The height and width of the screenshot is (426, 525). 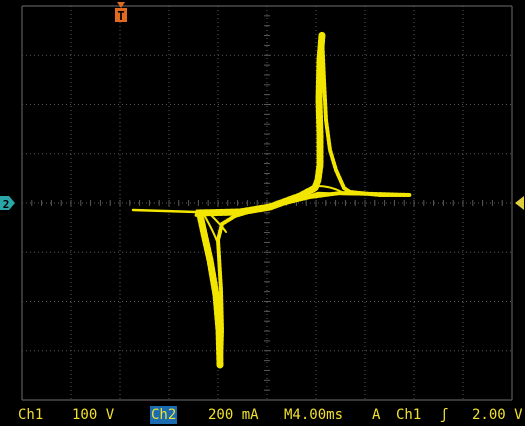 I want to click on timebase: M4.00ms, so click(x=313, y=415).